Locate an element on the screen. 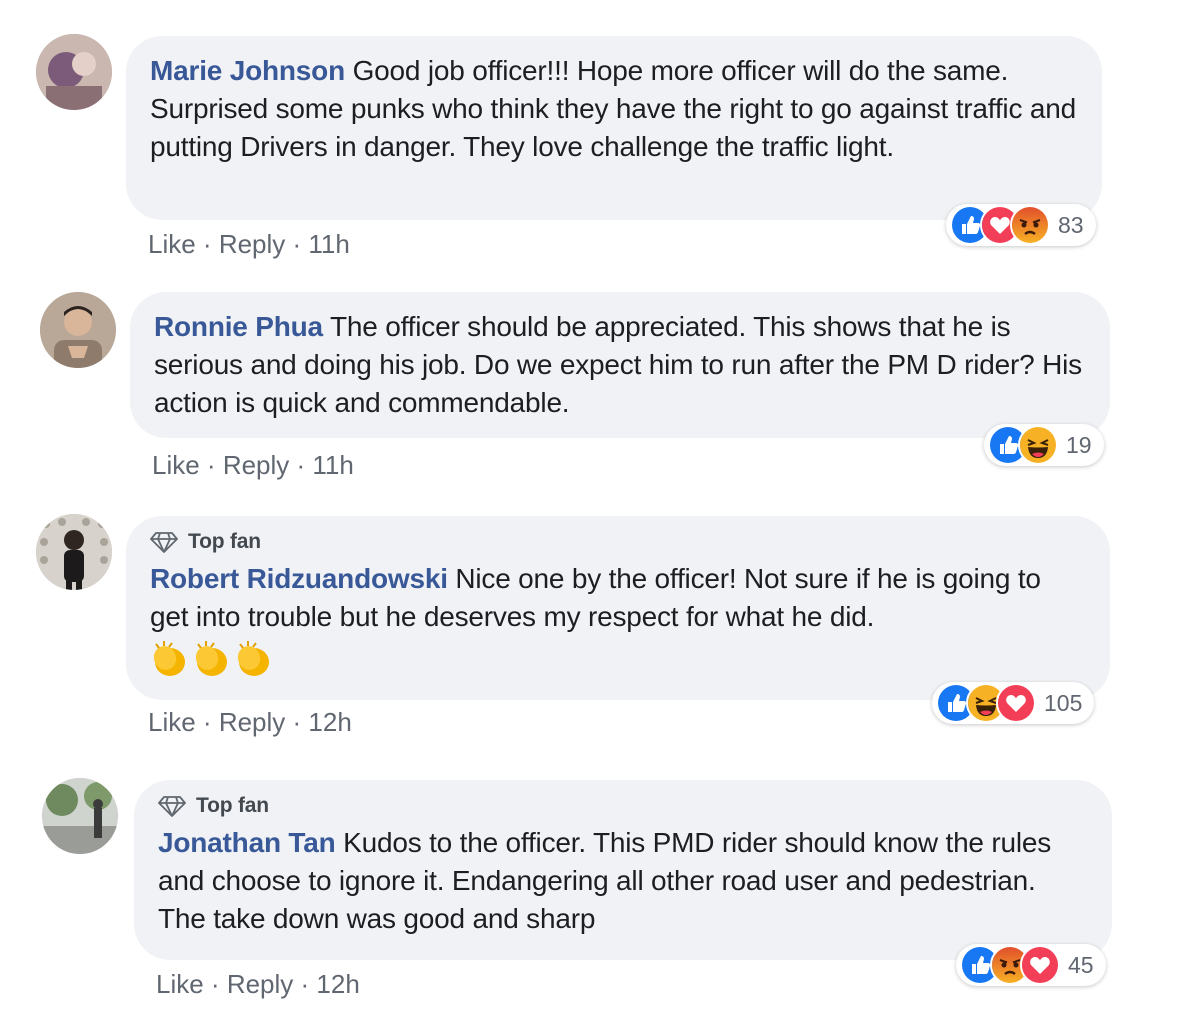  comment-author: Robert Ridzuandowski is located at coordinates (299, 578).